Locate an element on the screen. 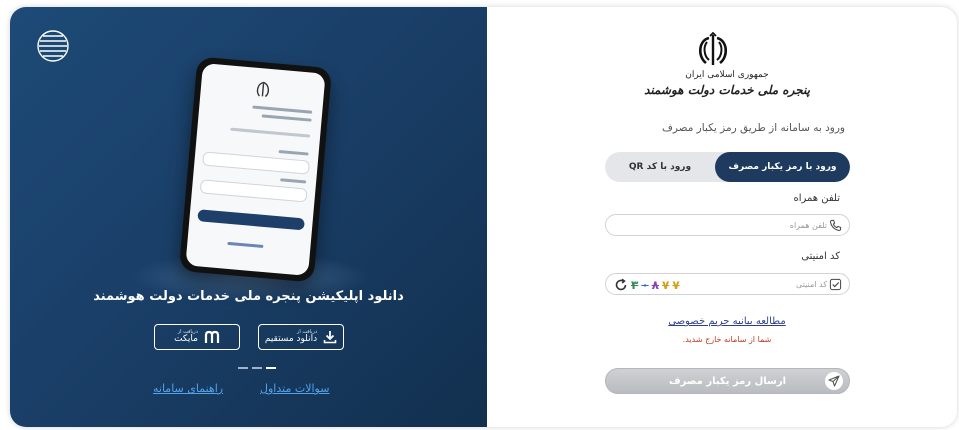 The width and height of the screenshot is (959, 430). phone-screen is located at coordinates (255, 169).